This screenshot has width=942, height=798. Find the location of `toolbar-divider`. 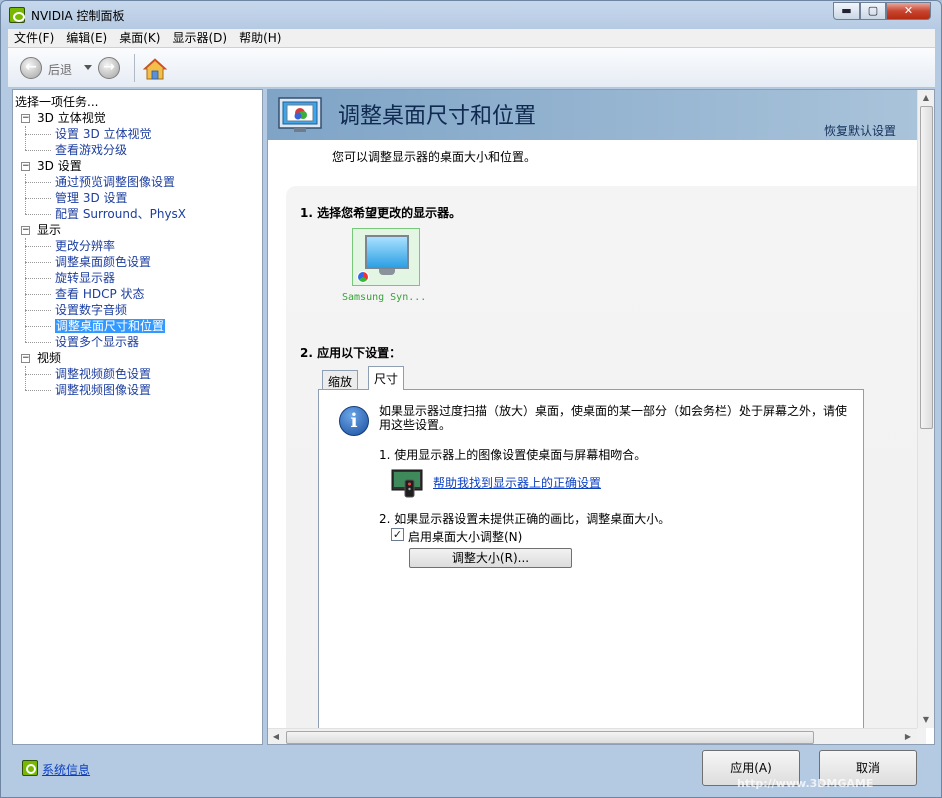

toolbar-divider is located at coordinates (134, 68).